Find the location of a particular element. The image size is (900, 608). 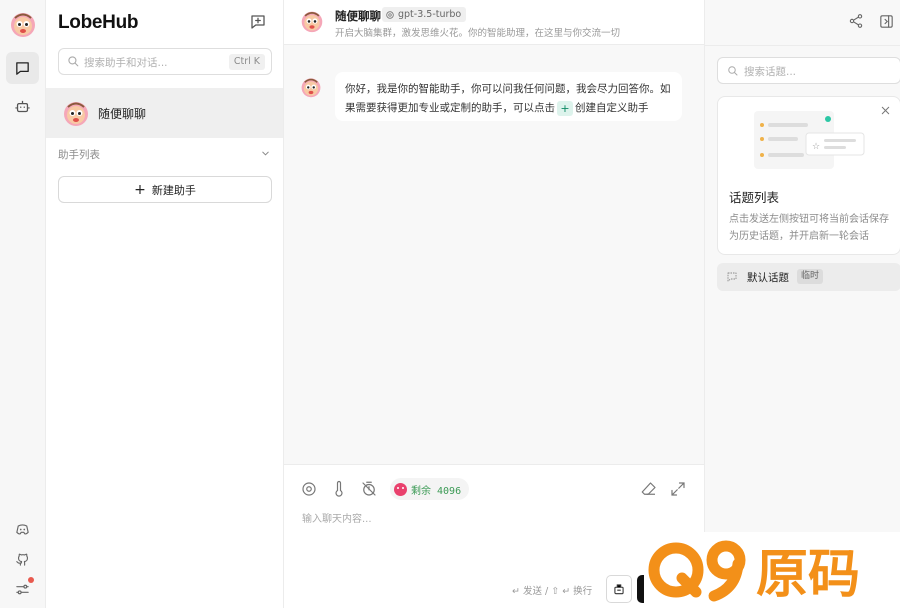

chat-title: 随便聊聊 is located at coordinates (358, 16).